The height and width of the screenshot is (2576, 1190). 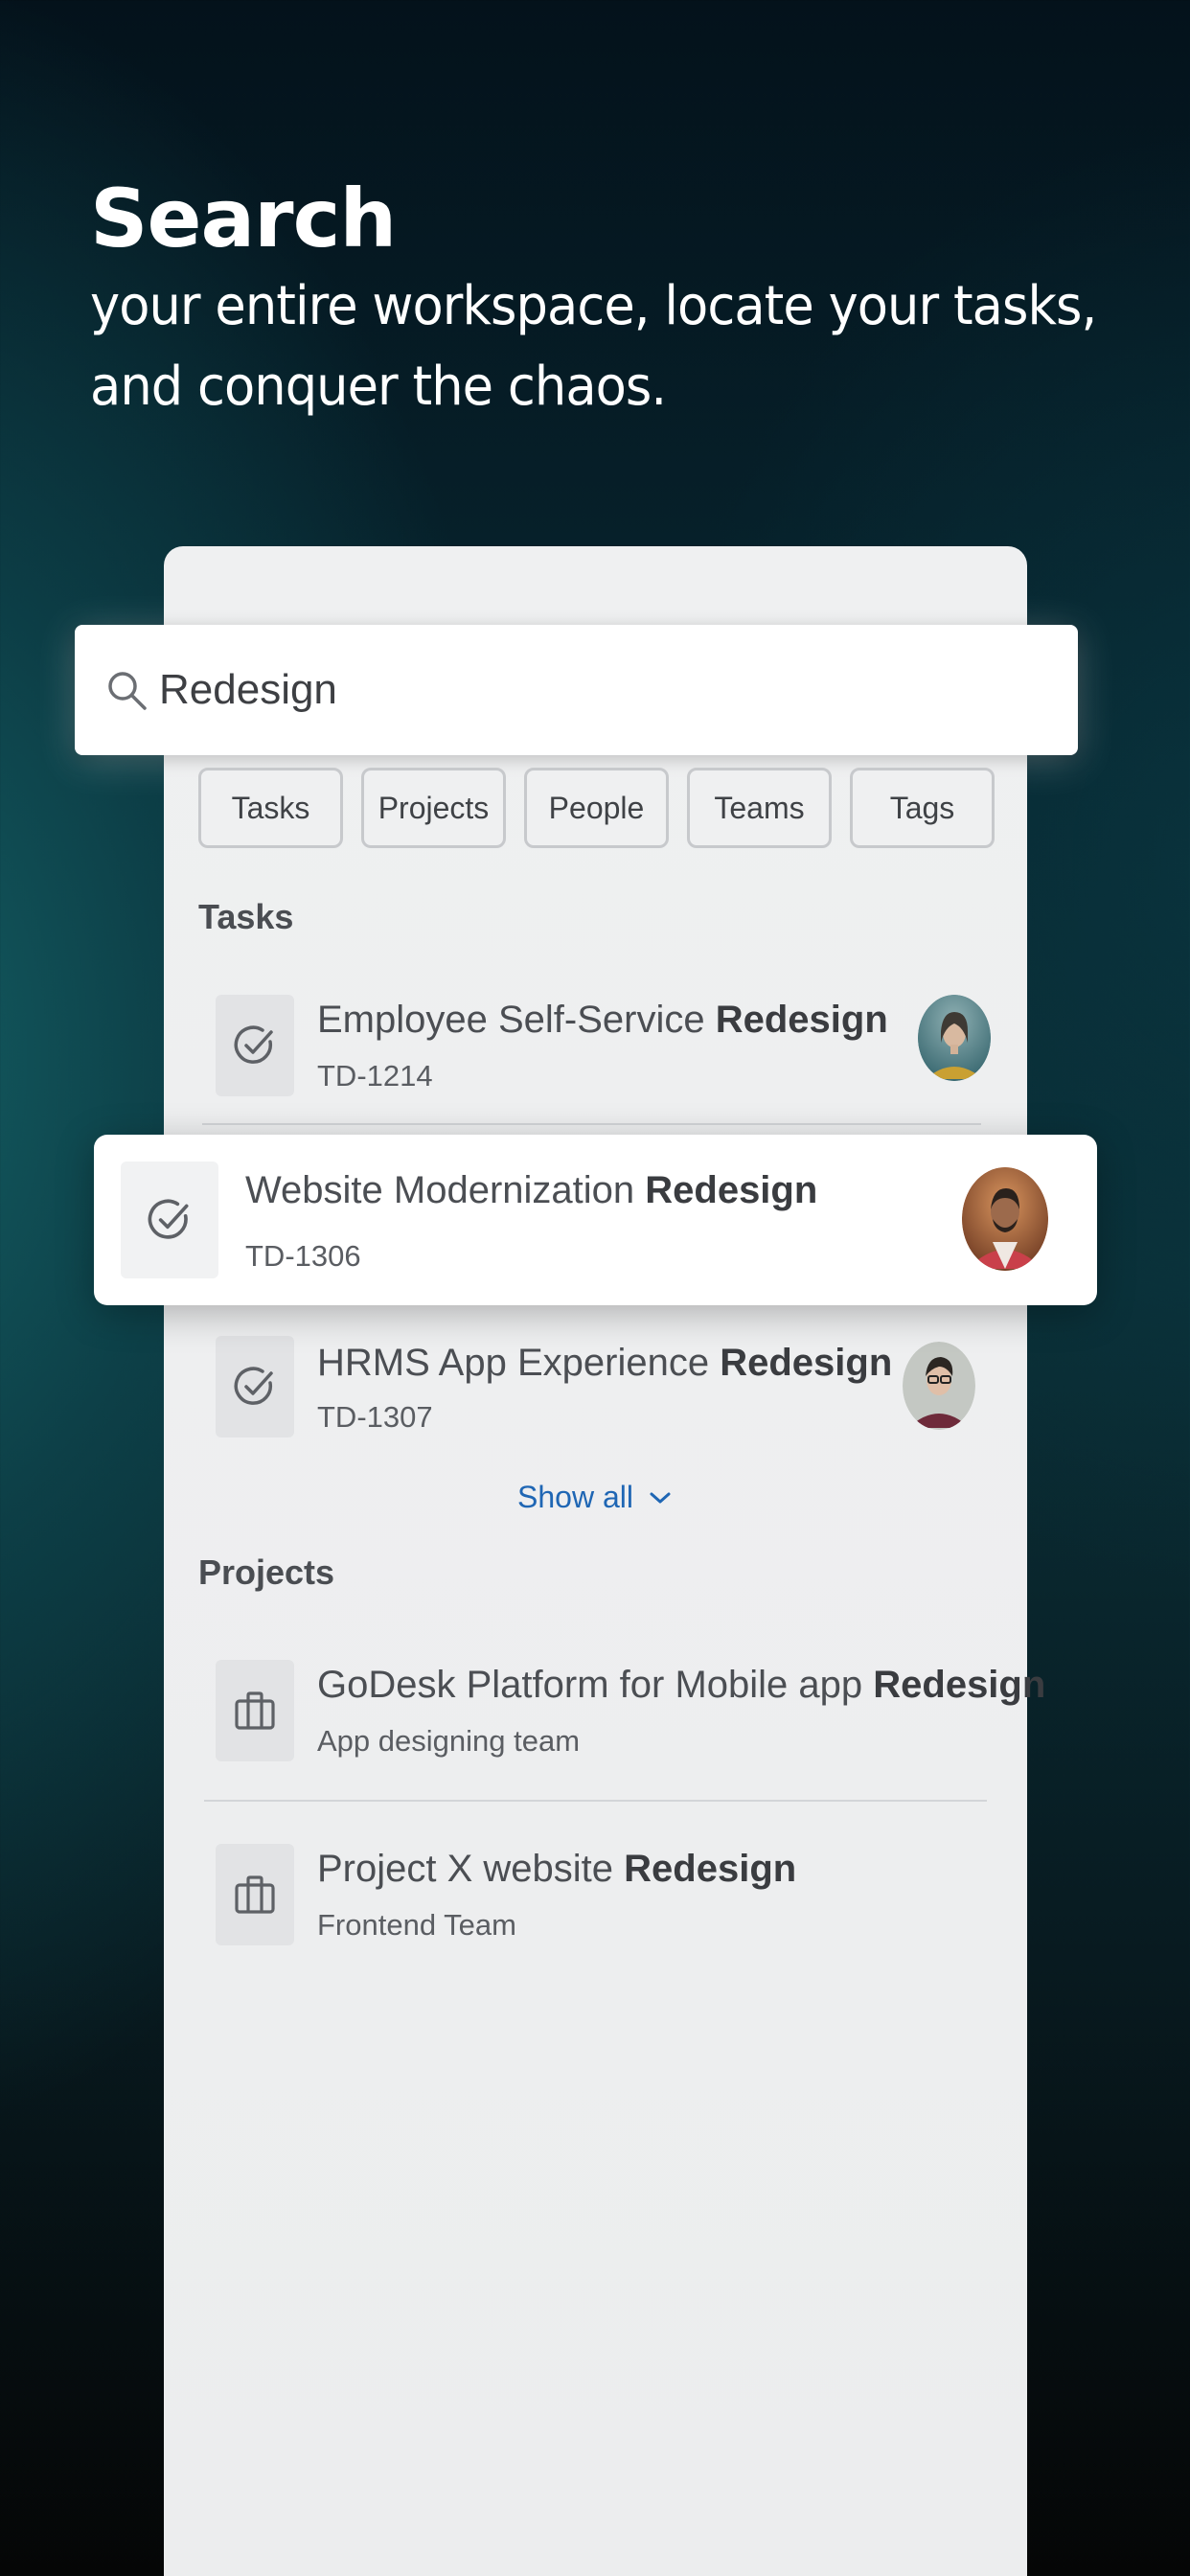 What do you see at coordinates (417, 1925) in the screenshot?
I see `project-team: Frontend Team` at bounding box center [417, 1925].